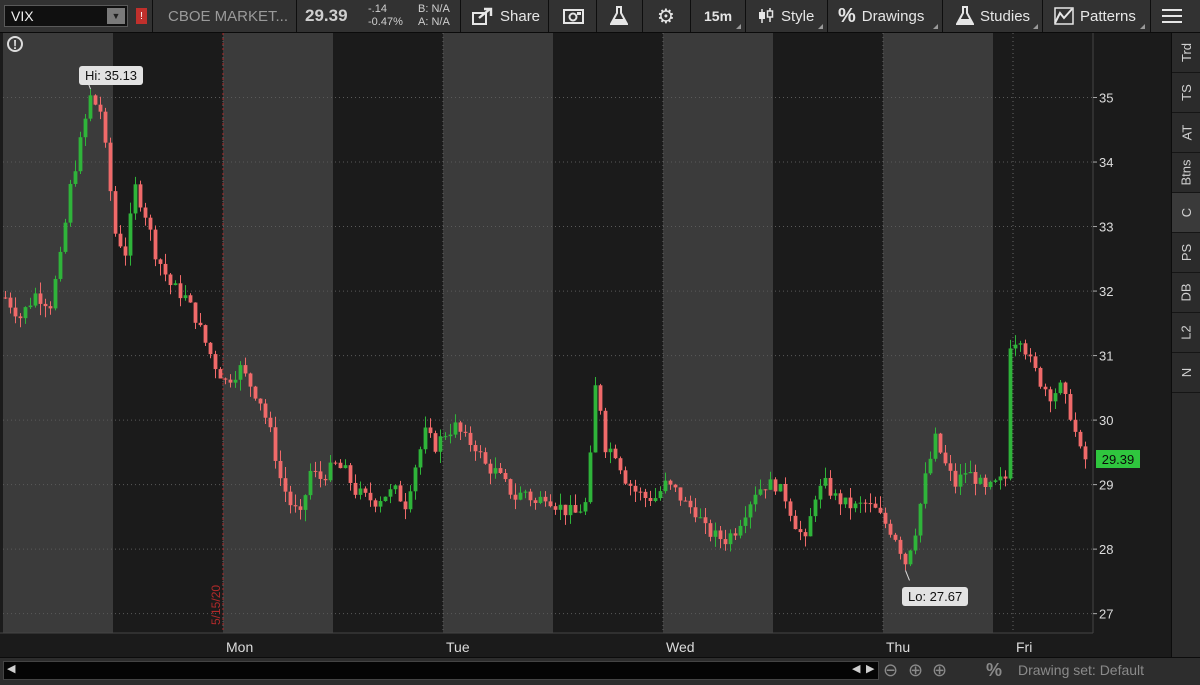 Image resolution: width=1200 pixels, height=685 pixels. I want to click on scroll-right-icon: ▶, so click(870, 668).